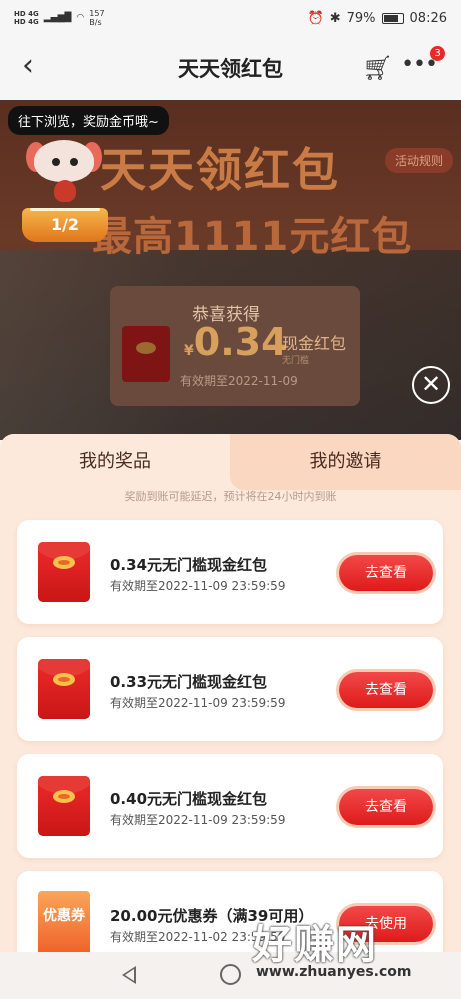 This screenshot has height=999, width=461. Describe the element at coordinates (335, 18) in the screenshot. I see `bluetooth-icon: ✱` at that location.